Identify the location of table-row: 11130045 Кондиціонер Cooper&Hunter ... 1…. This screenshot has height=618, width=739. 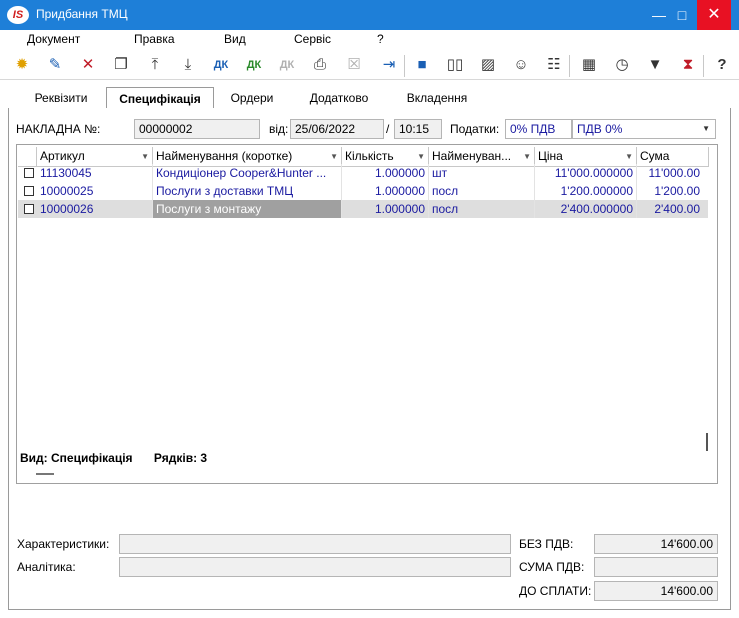
(363, 173).